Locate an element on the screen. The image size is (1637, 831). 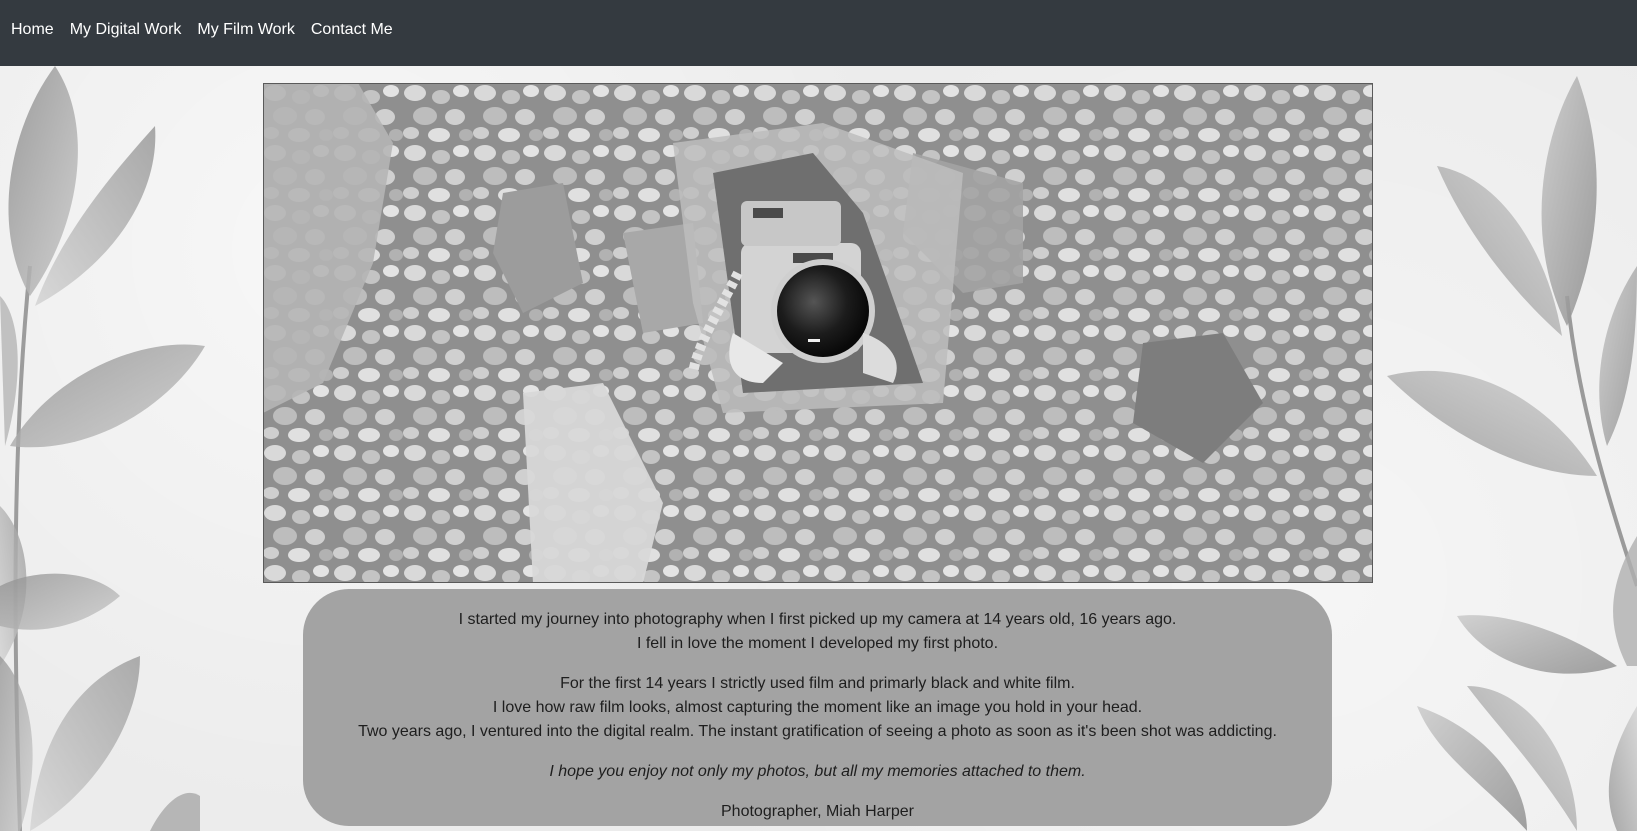
nav-link-film-work: My Film Work is located at coordinates (245, 30).